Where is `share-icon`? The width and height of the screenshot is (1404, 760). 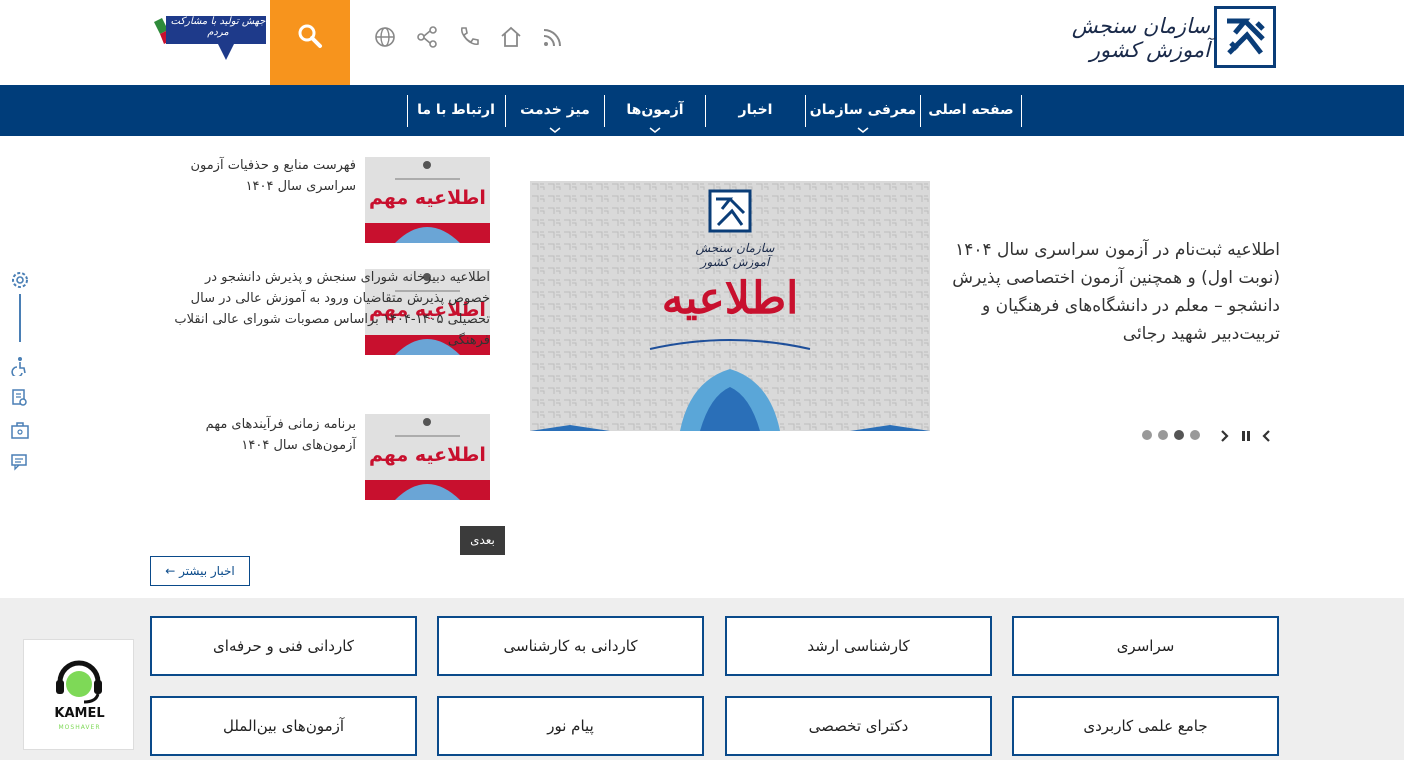
share-icon is located at coordinates (427, 37).